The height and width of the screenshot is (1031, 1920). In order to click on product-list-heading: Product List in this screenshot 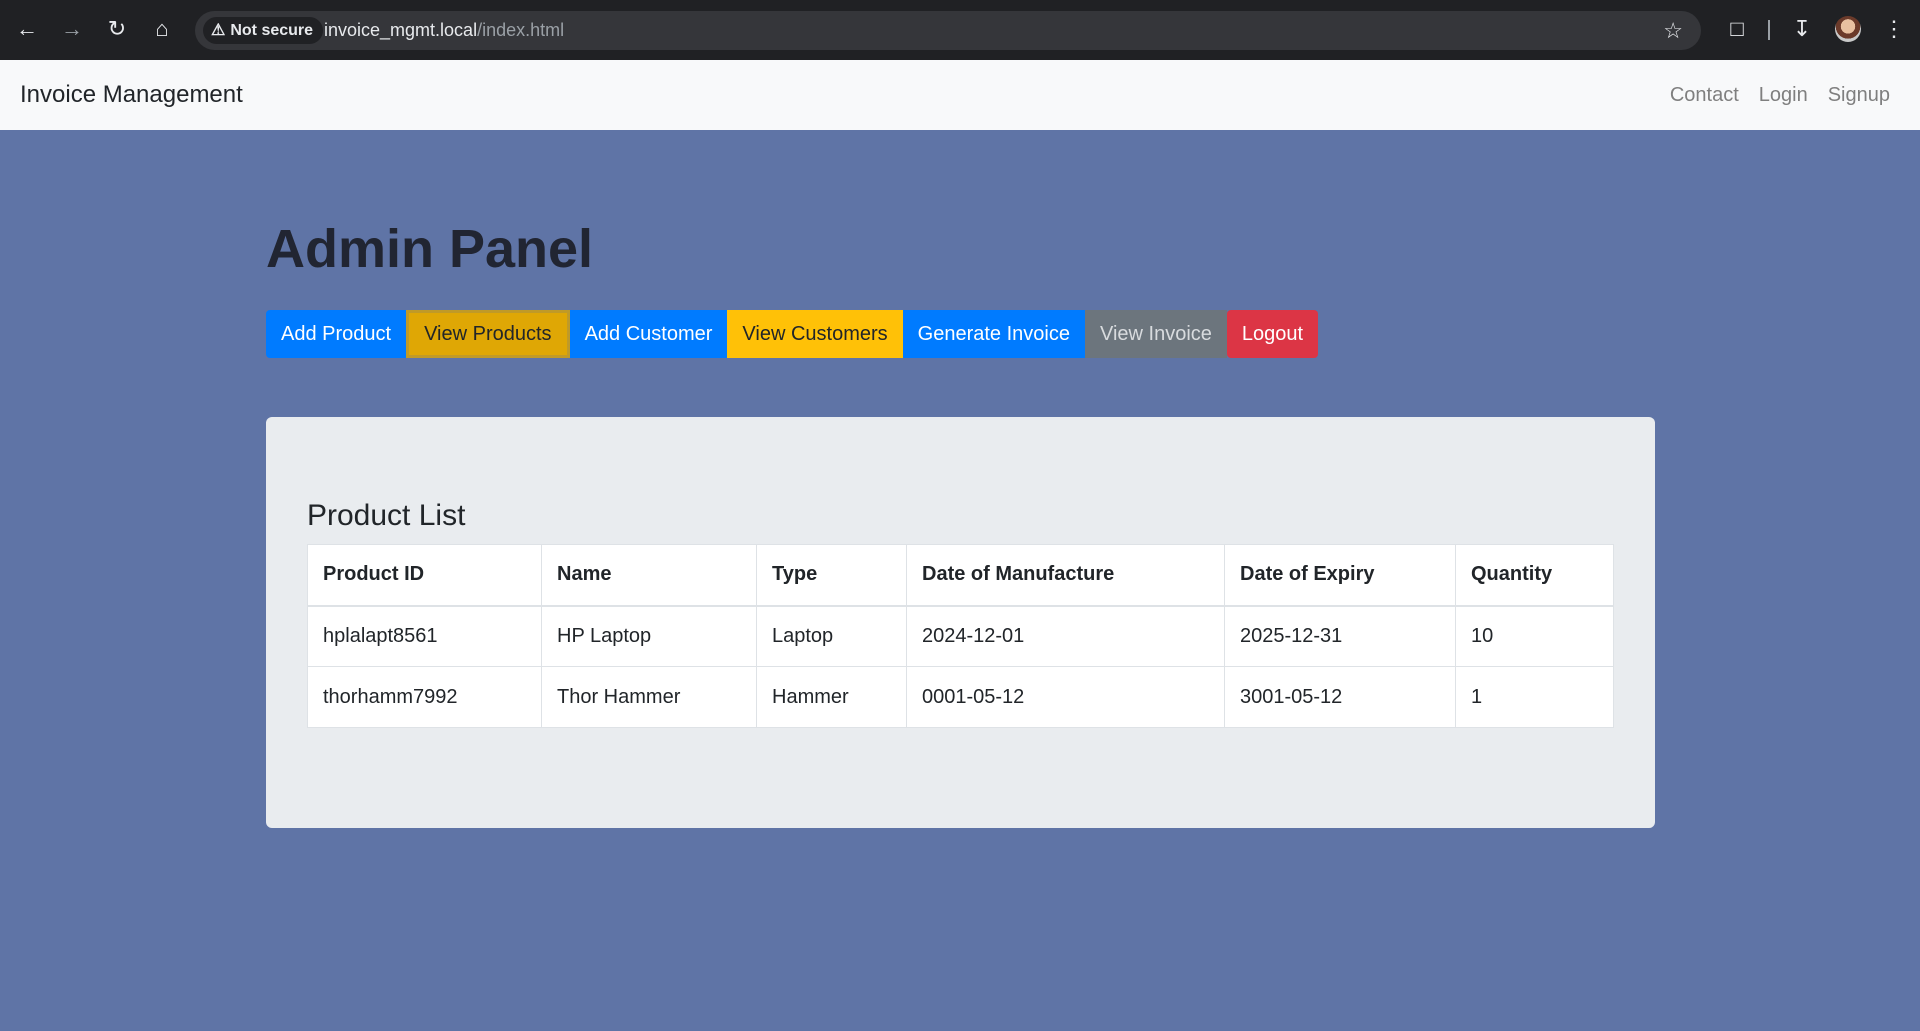, I will do `click(386, 515)`.